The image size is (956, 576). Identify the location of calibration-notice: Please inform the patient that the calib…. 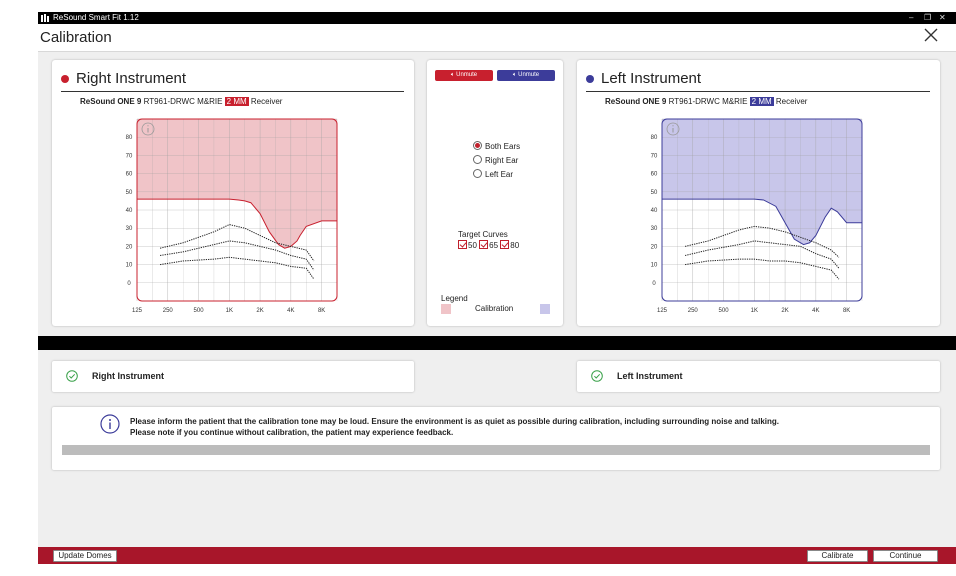
(496, 438).